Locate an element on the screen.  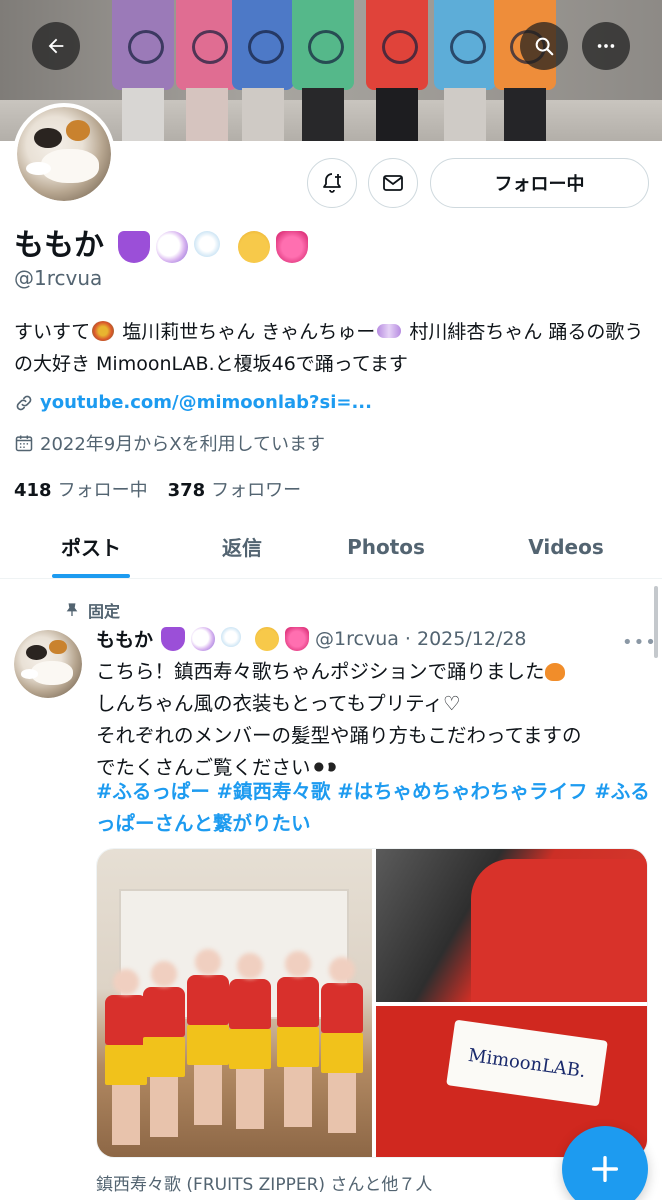
back-button is located at coordinates (56, 46).